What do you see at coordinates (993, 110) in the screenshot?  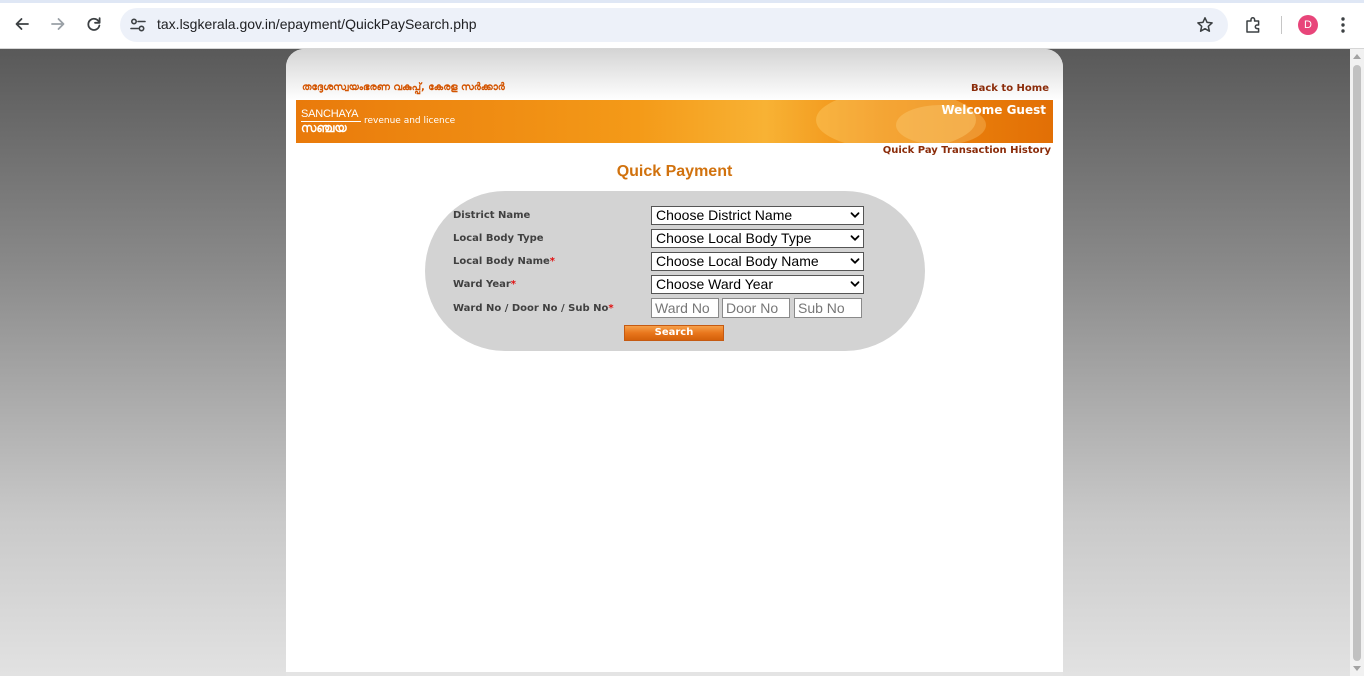 I see `welcome-text: Welcome Guest` at bounding box center [993, 110].